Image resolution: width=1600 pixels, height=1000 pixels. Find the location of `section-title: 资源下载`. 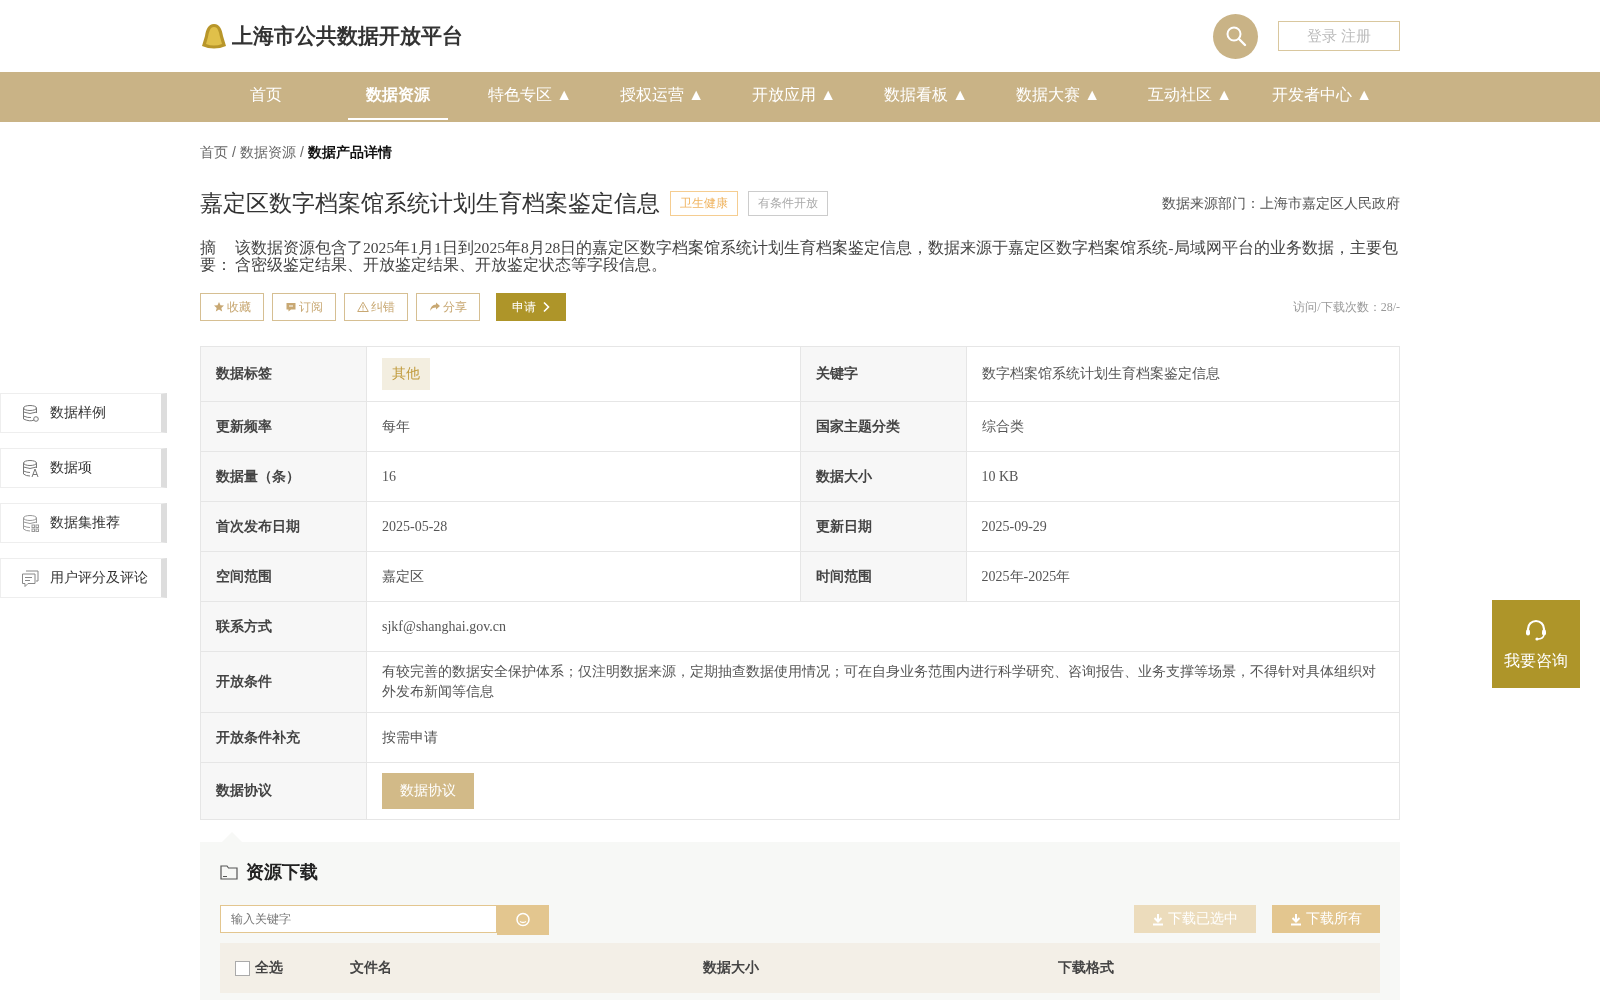

section-title: 资源下载 is located at coordinates (282, 872).